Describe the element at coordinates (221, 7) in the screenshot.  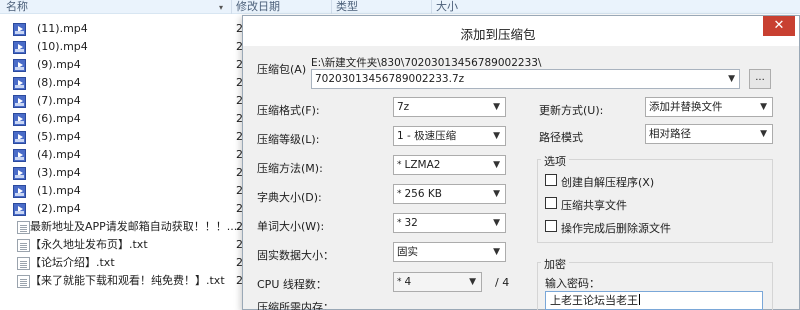
I see `sort-chevron-down-icon: ▾` at that location.